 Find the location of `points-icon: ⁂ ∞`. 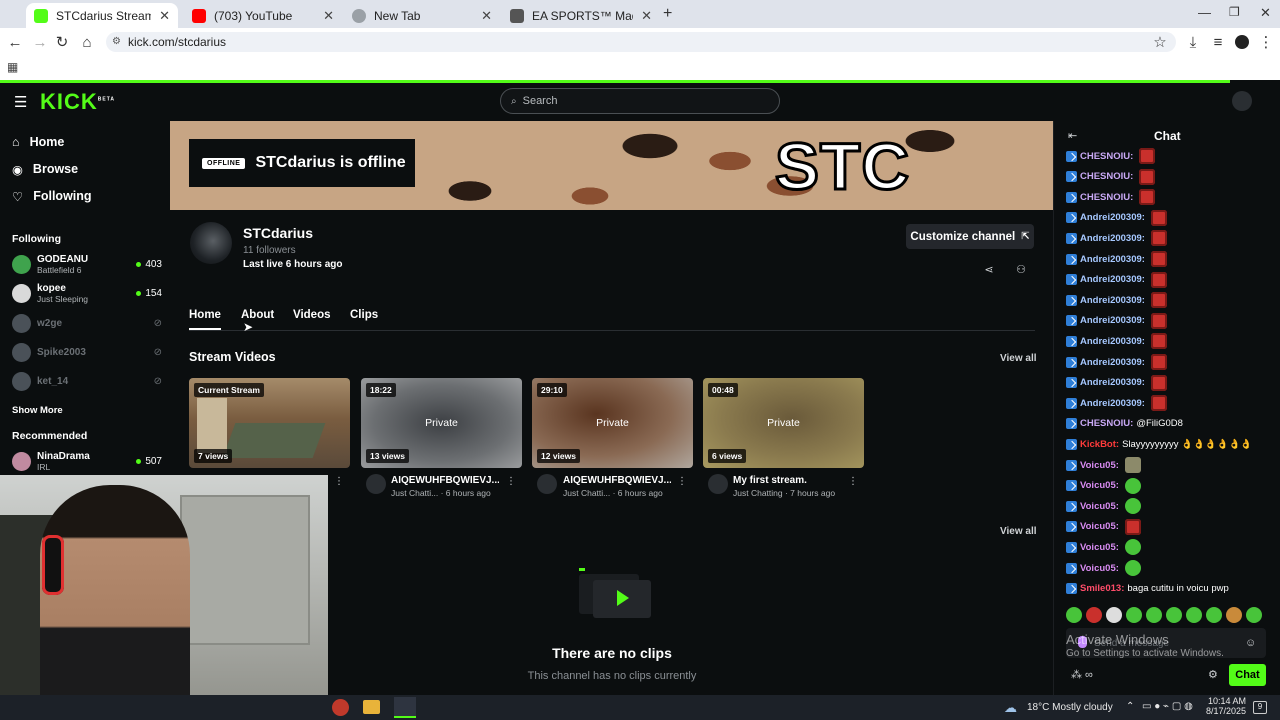

points-icon: ⁂ ∞ is located at coordinates (1082, 674).